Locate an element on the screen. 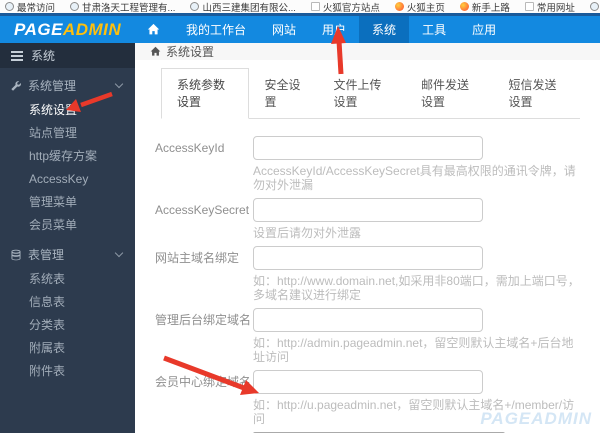 Image resolution: width=600 pixels, height=433 pixels. sidebar-title-label: 系统 is located at coordinates (43, 56).